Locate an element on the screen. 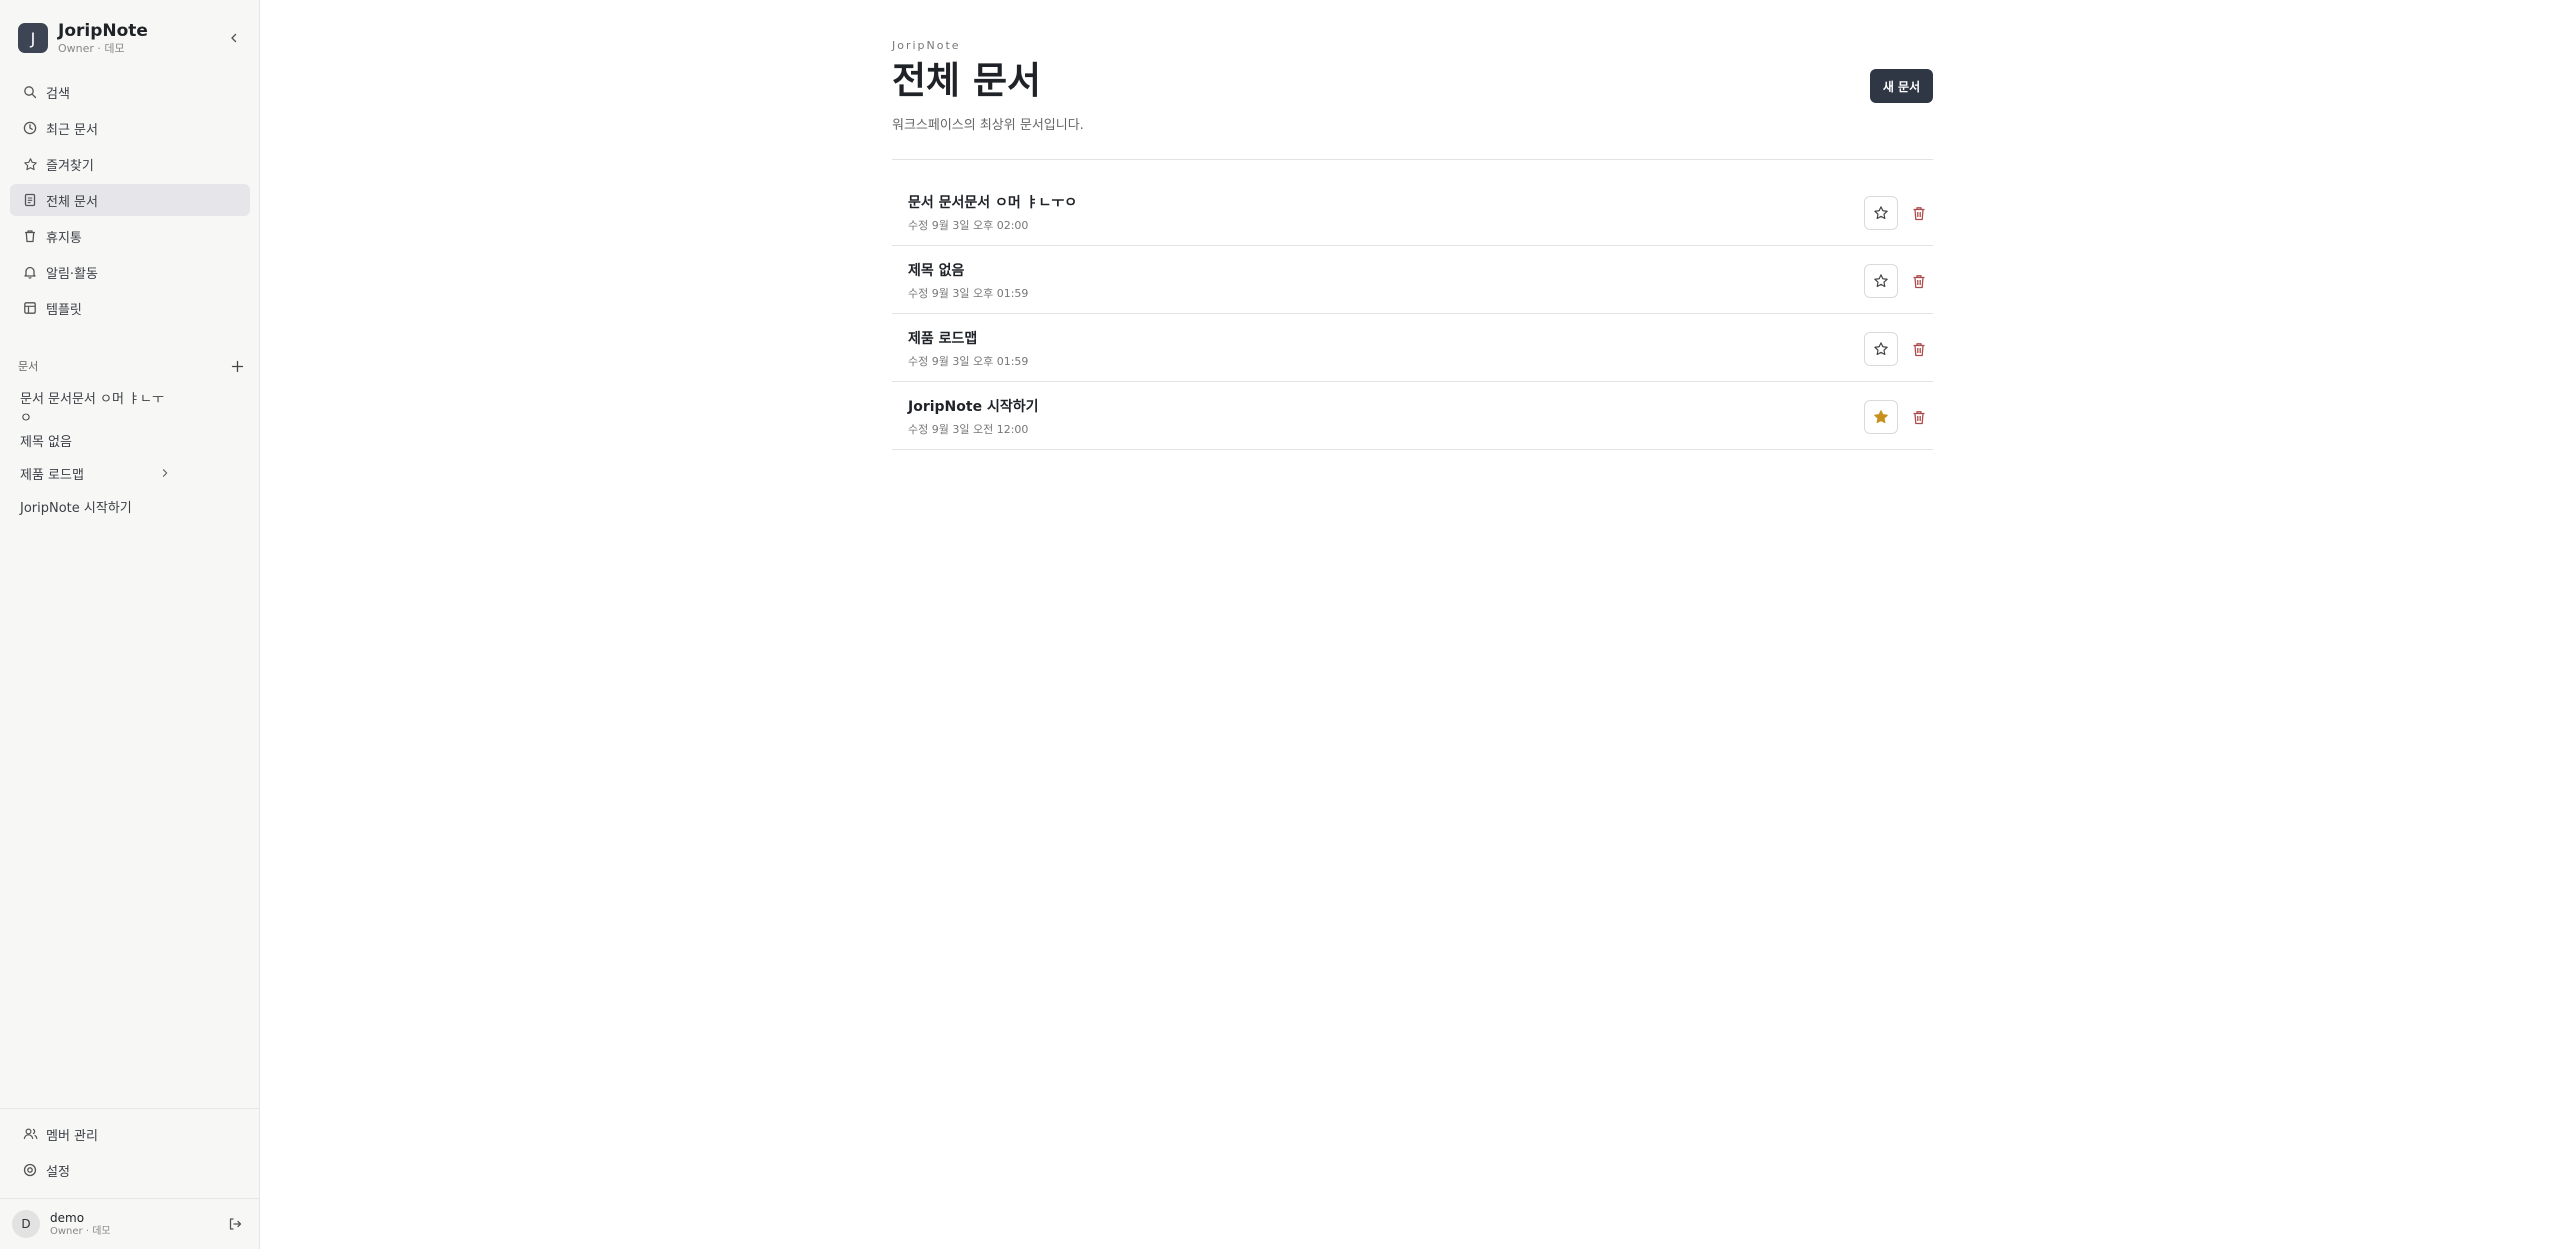 Image resolution: width=2560 pixels, height=1249 pixels. avatar: D is located at coordinates (26, 1224).